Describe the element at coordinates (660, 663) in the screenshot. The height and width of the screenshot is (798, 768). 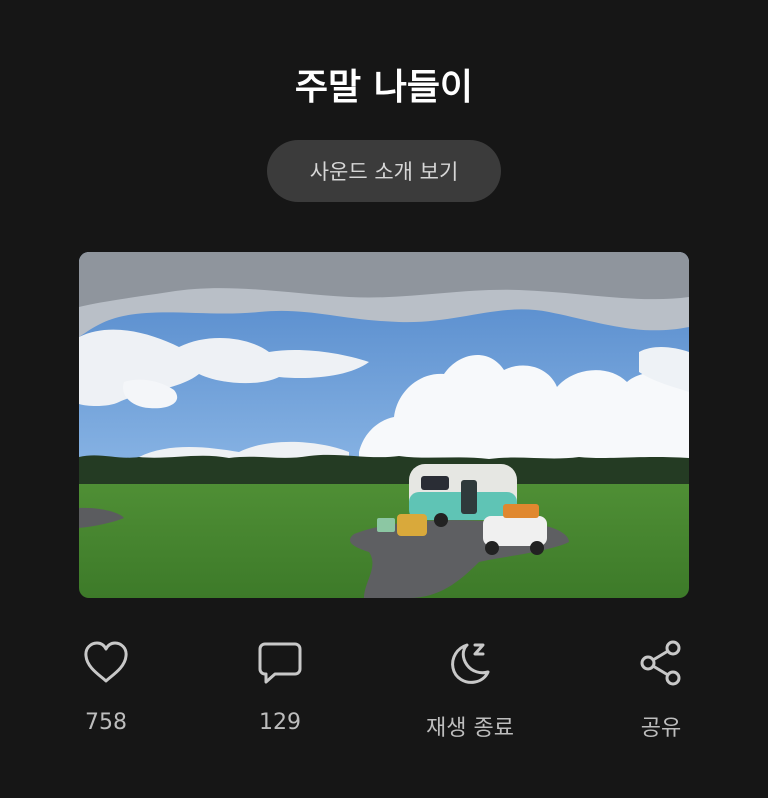
I see `share-icon` at that location.